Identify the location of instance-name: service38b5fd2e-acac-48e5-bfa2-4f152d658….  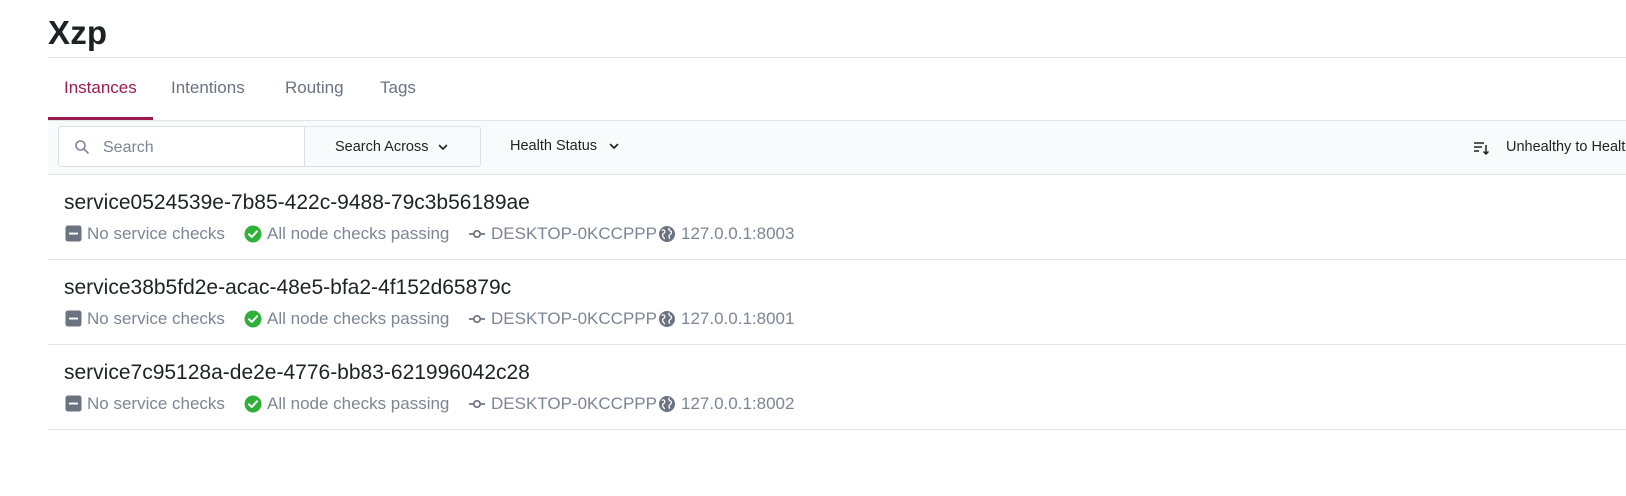
(287, 288).